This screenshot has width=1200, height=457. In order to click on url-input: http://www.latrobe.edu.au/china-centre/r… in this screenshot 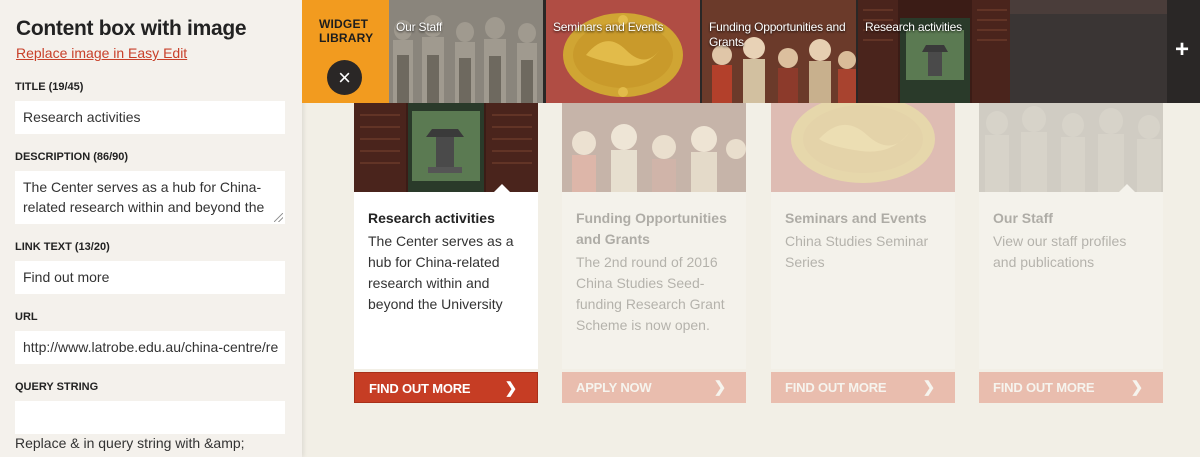, I will do `click(150, 347)`.